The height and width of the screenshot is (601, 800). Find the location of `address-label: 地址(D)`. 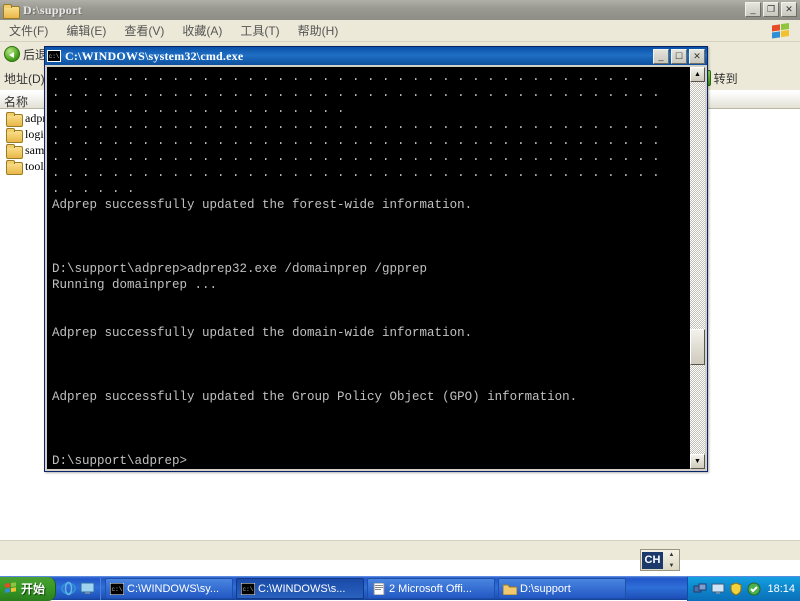

address-label: 地址(D) is located at coordinates (24, 78).